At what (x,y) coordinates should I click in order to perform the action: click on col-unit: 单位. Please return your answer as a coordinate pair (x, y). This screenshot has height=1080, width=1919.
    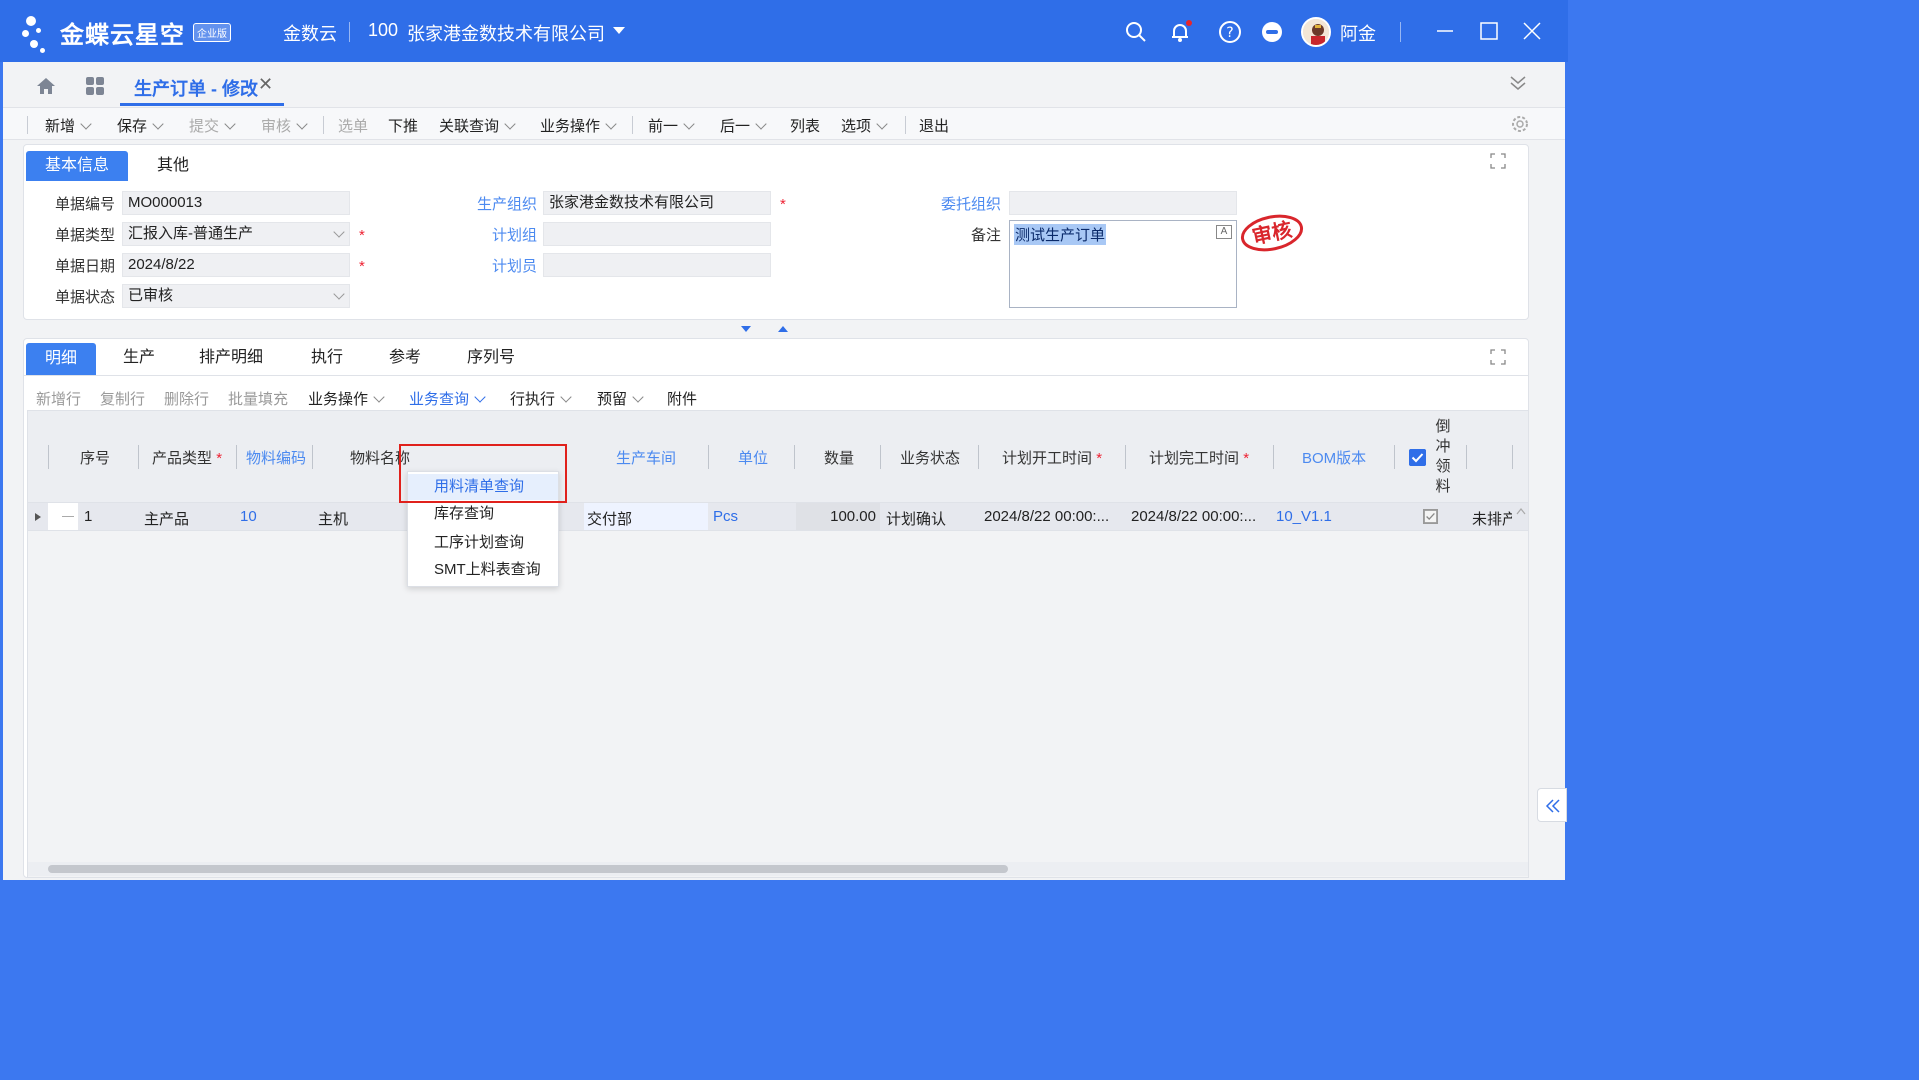
    Looking at the image, I should click on (753, 457).